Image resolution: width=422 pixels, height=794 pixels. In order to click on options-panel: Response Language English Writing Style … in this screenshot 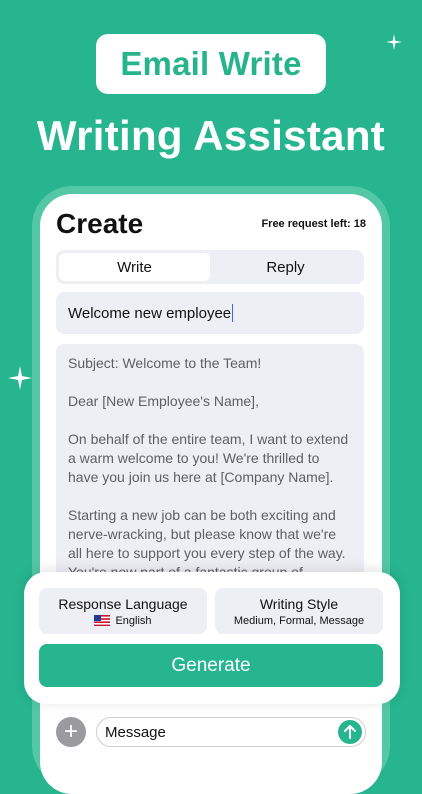, I will do `click(212, 638)`.